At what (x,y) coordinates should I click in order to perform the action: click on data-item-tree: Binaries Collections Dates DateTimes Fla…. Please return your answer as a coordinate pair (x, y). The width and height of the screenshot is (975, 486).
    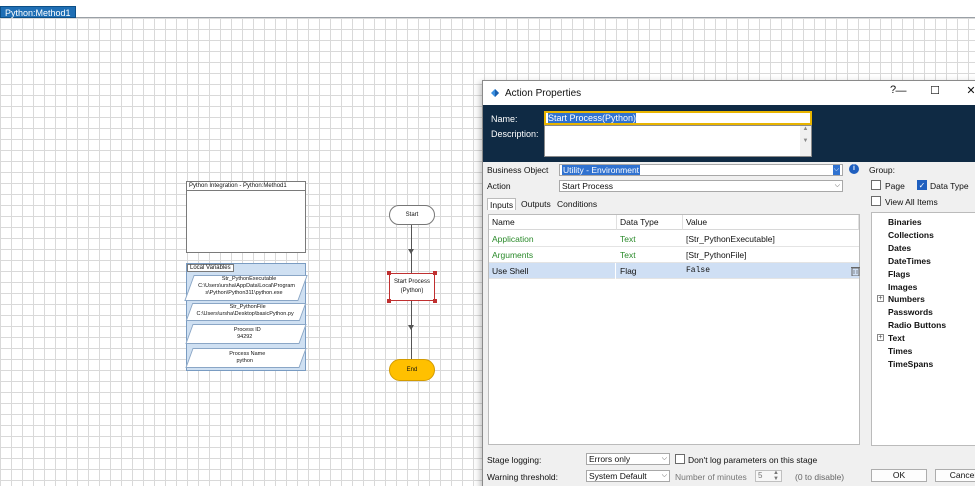
    Looking at the image, I should click on (923, 329).